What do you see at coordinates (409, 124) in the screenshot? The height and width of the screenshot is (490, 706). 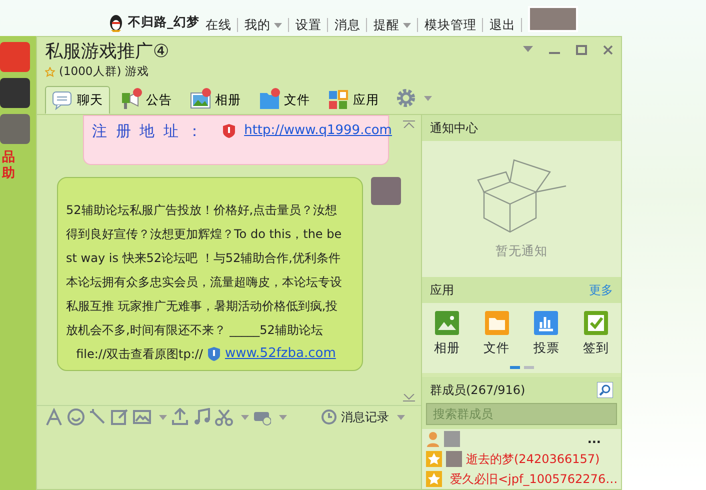 I see `scroll-up-icon` at bounding box center [409, 124].